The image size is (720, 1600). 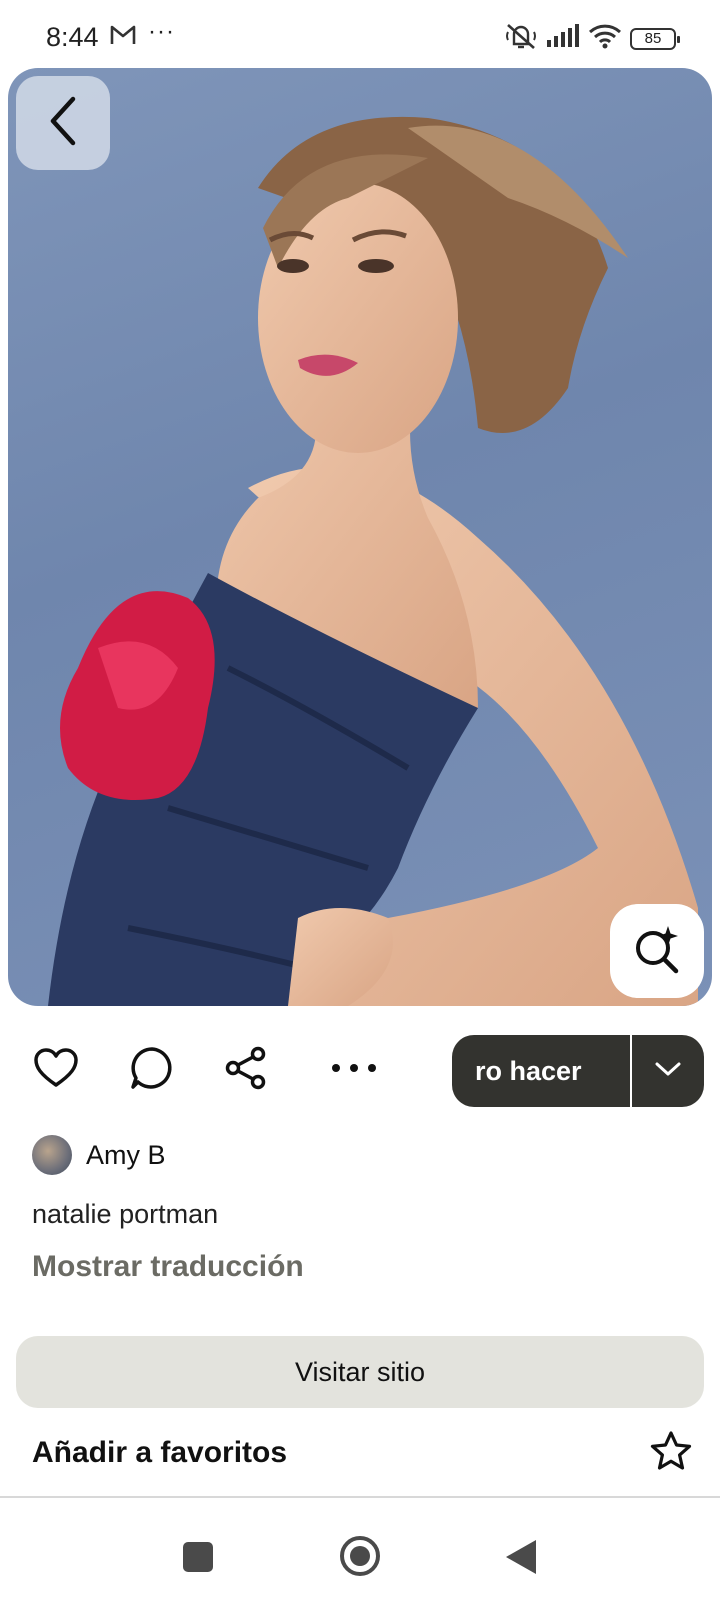 What do you see at coordinates (655, 38) in the screenshot?
I see `battery-icon: 85` at bounding box center [655, 38].